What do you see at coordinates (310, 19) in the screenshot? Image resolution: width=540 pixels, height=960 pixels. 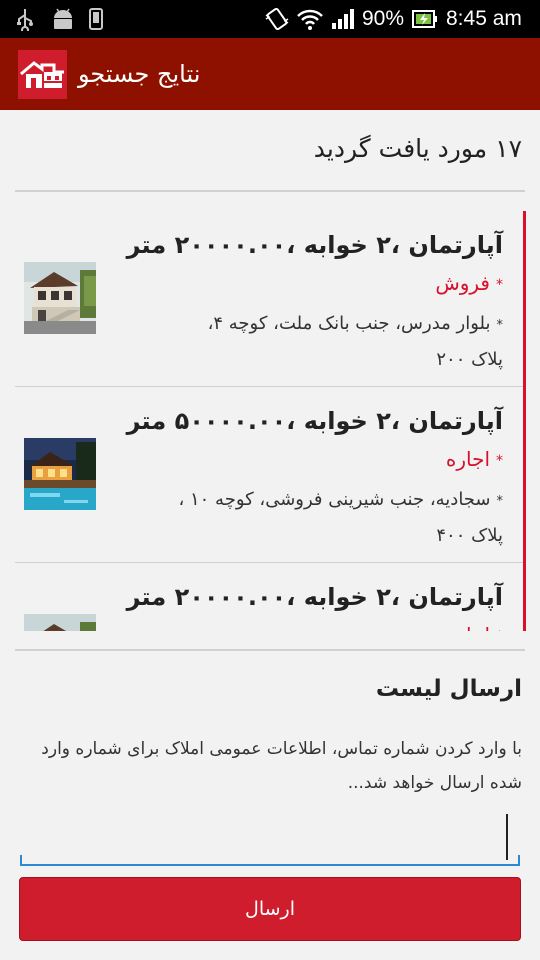 I see `wifi-icon` at bounding box center [310, 19].